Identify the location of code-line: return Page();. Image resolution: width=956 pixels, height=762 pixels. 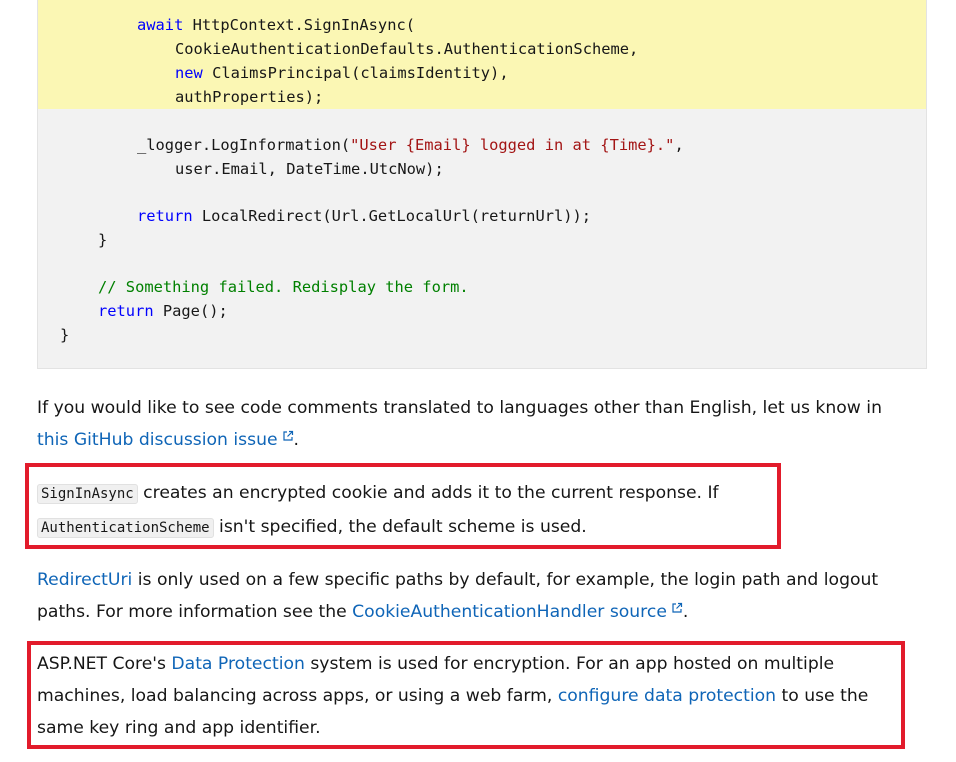
(163, 311).